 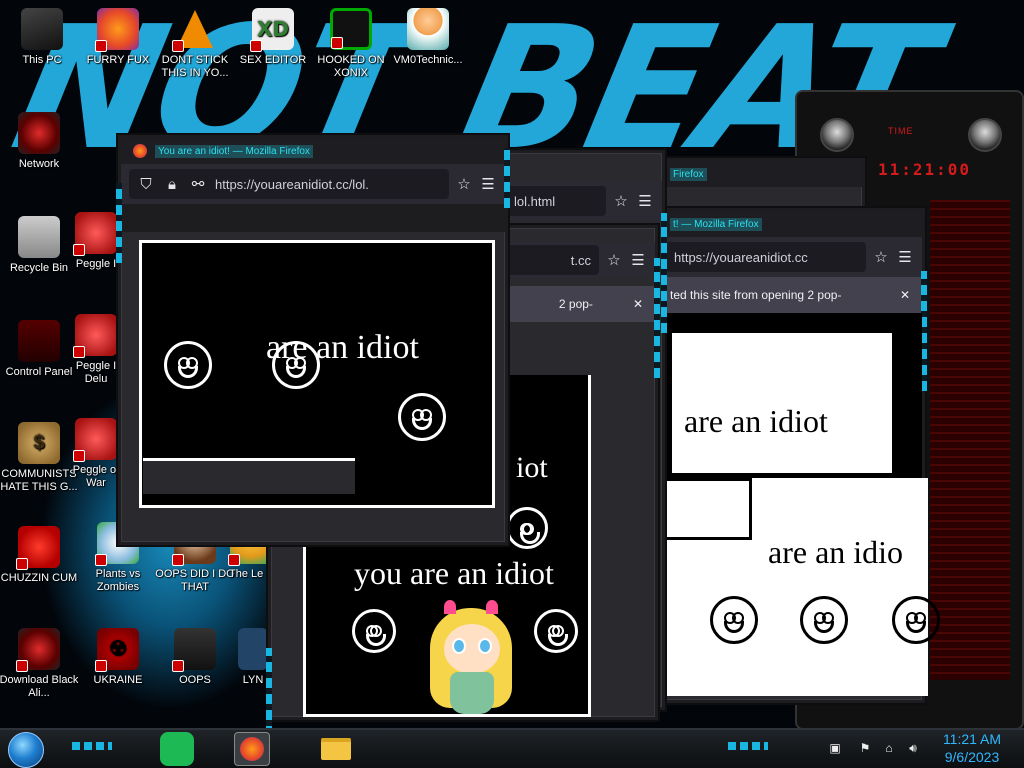 I want to click on url-text: lol.html, so click(x=535, y=201).